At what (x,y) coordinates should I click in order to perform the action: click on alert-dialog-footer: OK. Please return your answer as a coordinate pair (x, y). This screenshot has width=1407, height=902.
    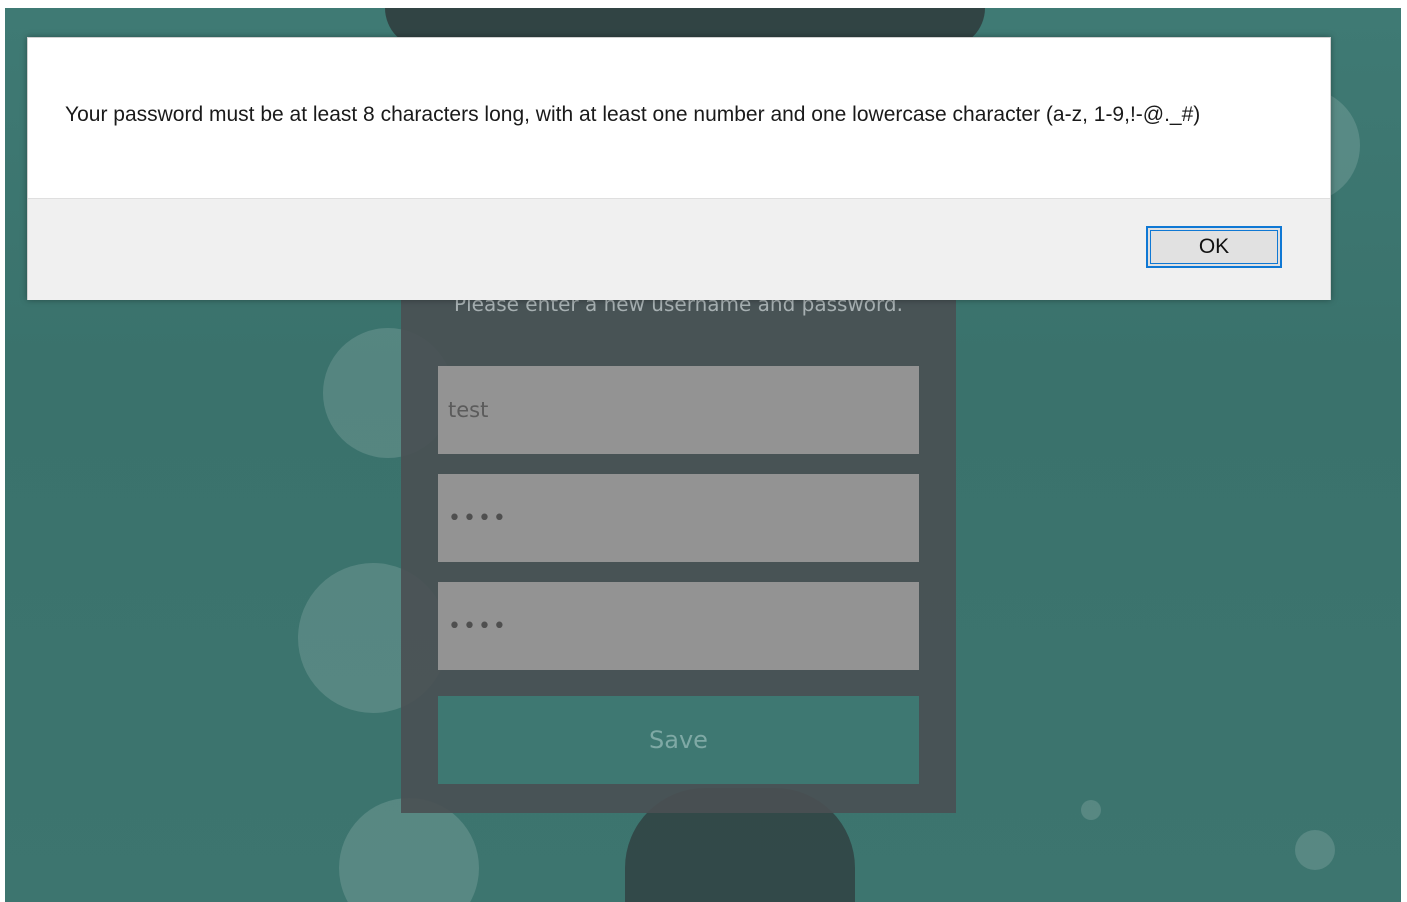
    Looking at the image, I should click on (679, 249).